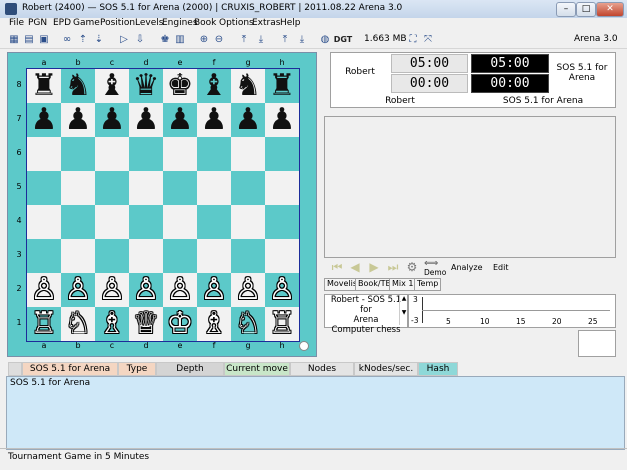 The width and height of the screenshot is (627, 470). Describe the element at coordinates (248, 256) in the screenshot. I see `square-g3` at that location.